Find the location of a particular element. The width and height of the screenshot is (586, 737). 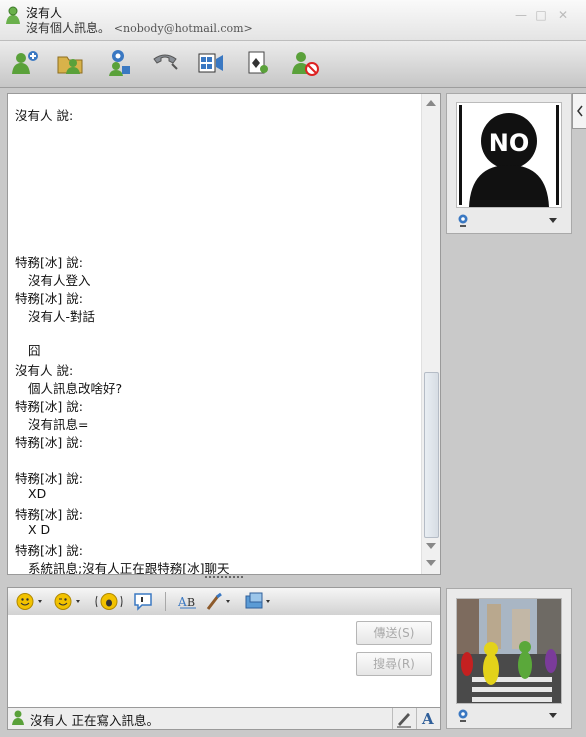

invite-contact-button is located at coordinates (26, 64).